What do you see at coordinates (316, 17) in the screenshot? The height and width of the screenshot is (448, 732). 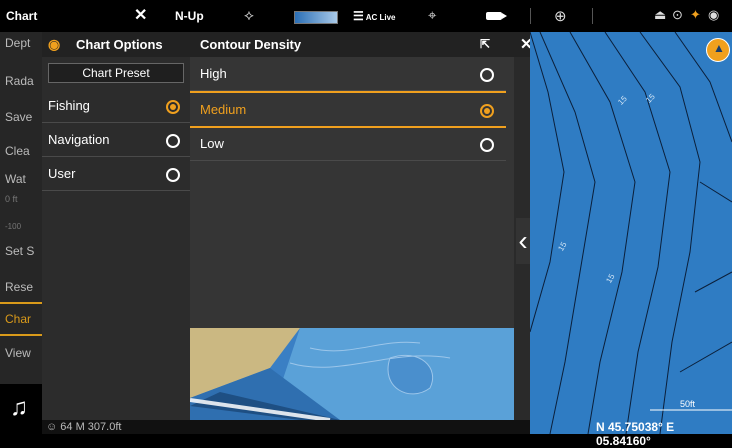 I see `palette-swatch` at bounding box center [316, 17].